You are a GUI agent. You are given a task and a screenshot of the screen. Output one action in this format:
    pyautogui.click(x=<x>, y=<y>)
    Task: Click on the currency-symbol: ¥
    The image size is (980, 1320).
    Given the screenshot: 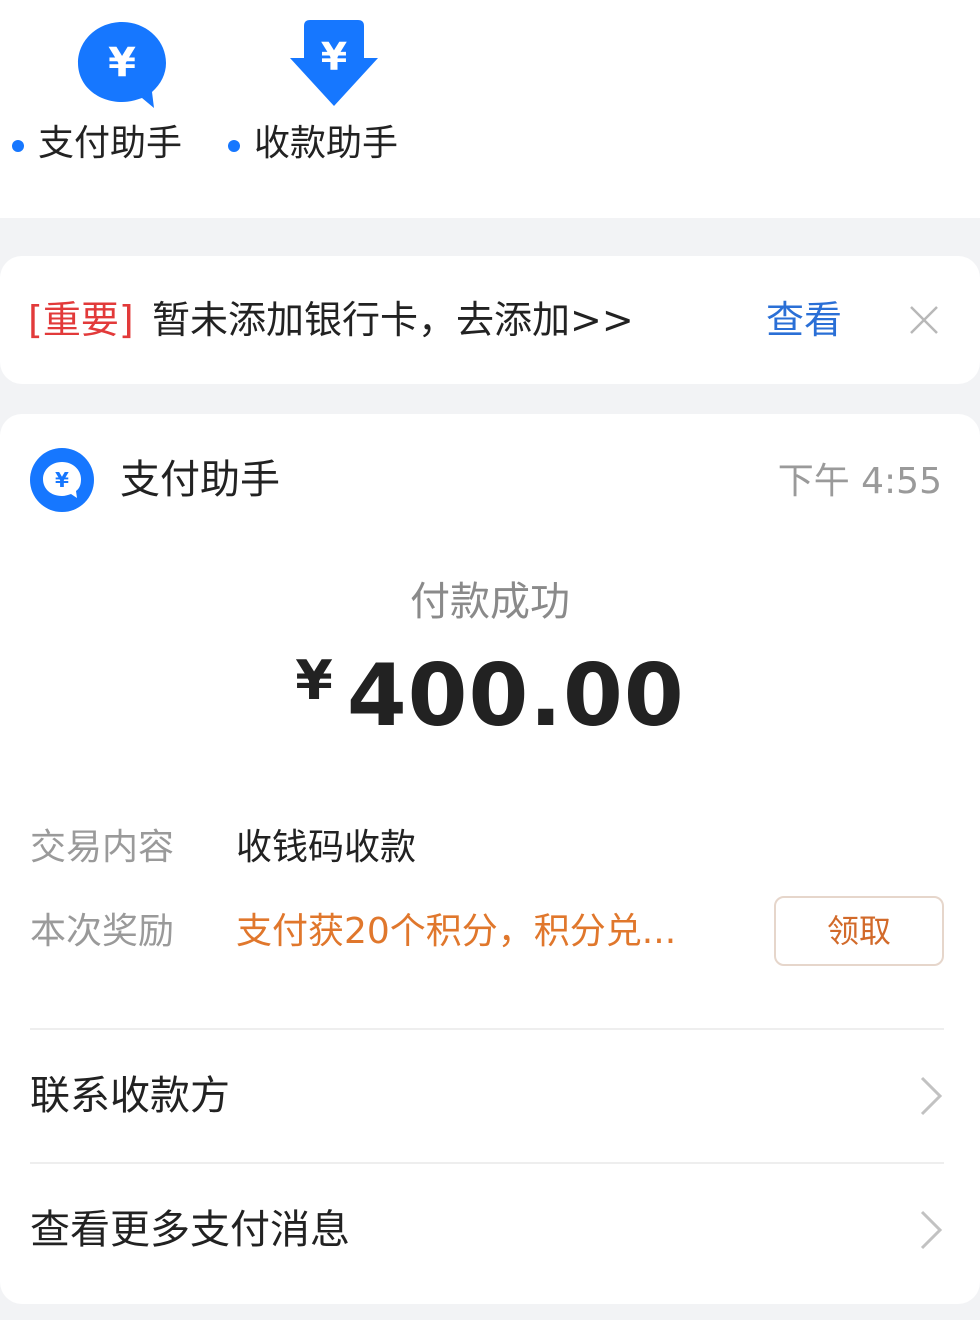 What is the action you would take?
    pyautogui.click(x=314, y=680)
    